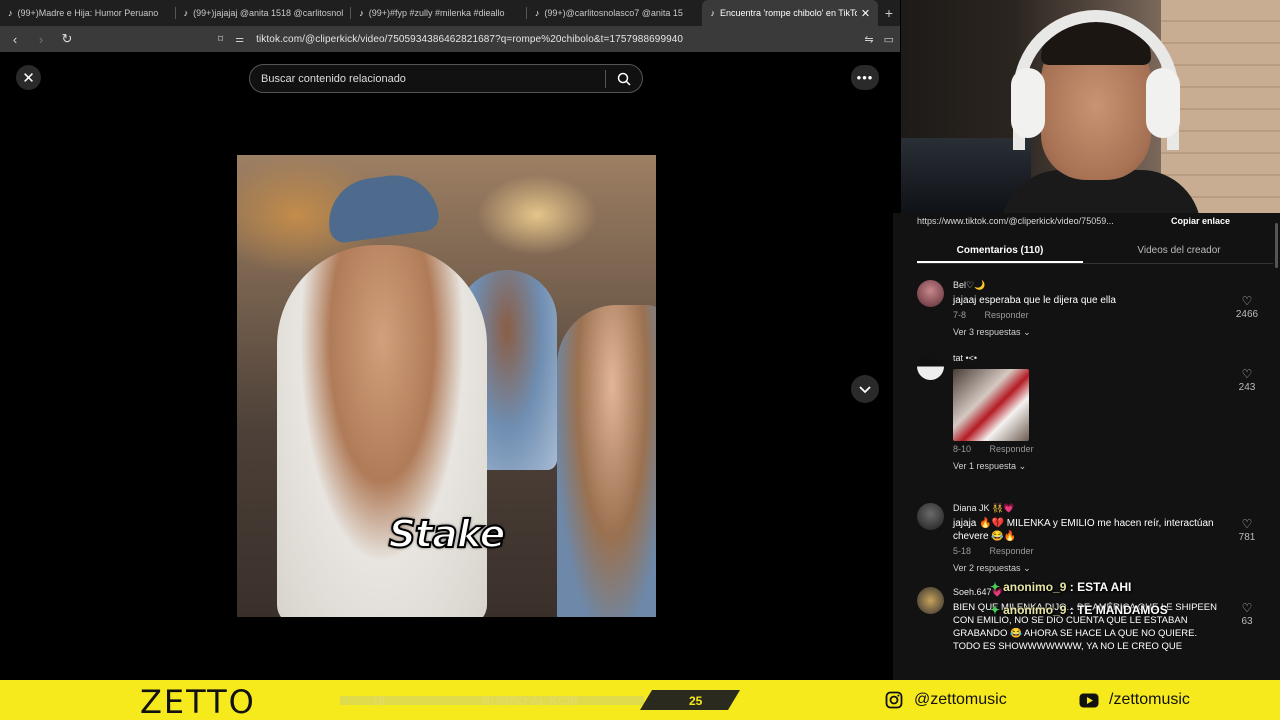 The width and height of the screenshot is (1280, 720). I want to click on tab-creator-videos: Videos del creador, so click(1179, 251).